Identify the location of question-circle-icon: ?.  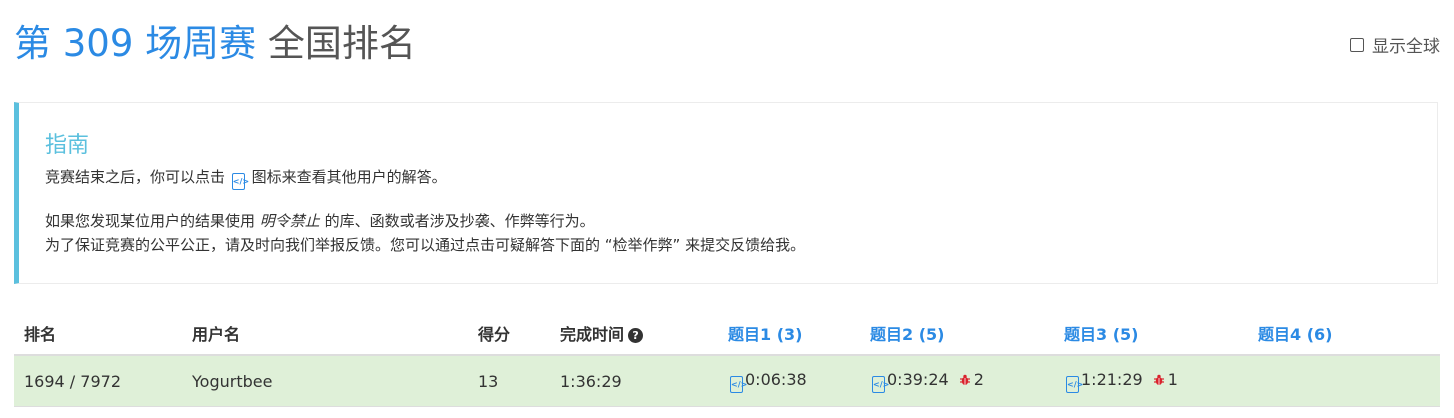
(636, 335).